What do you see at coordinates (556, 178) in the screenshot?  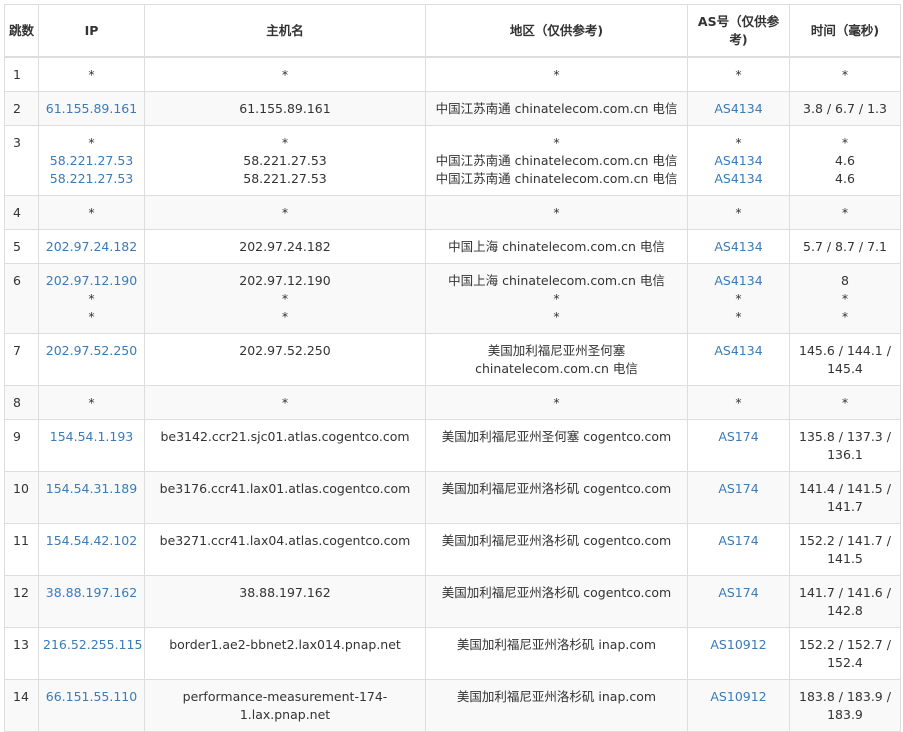 I see `region-text: 中国江苏南通 chinatelecom.com.cn 电信` at bounding box center [556, 178].